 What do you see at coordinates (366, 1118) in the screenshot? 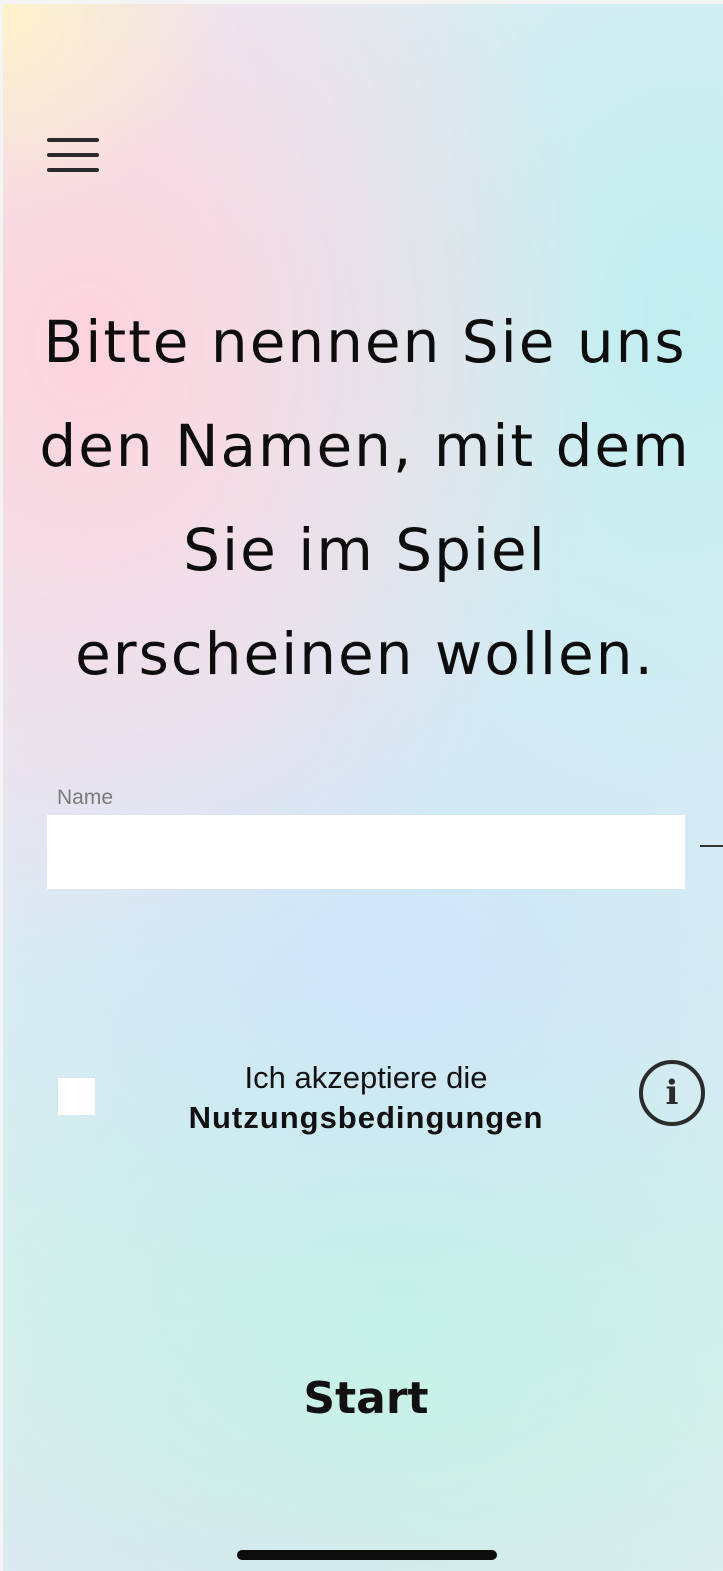
I see `terms-link: Nutzungsbedingungen` at bounding box center [366, 1118].